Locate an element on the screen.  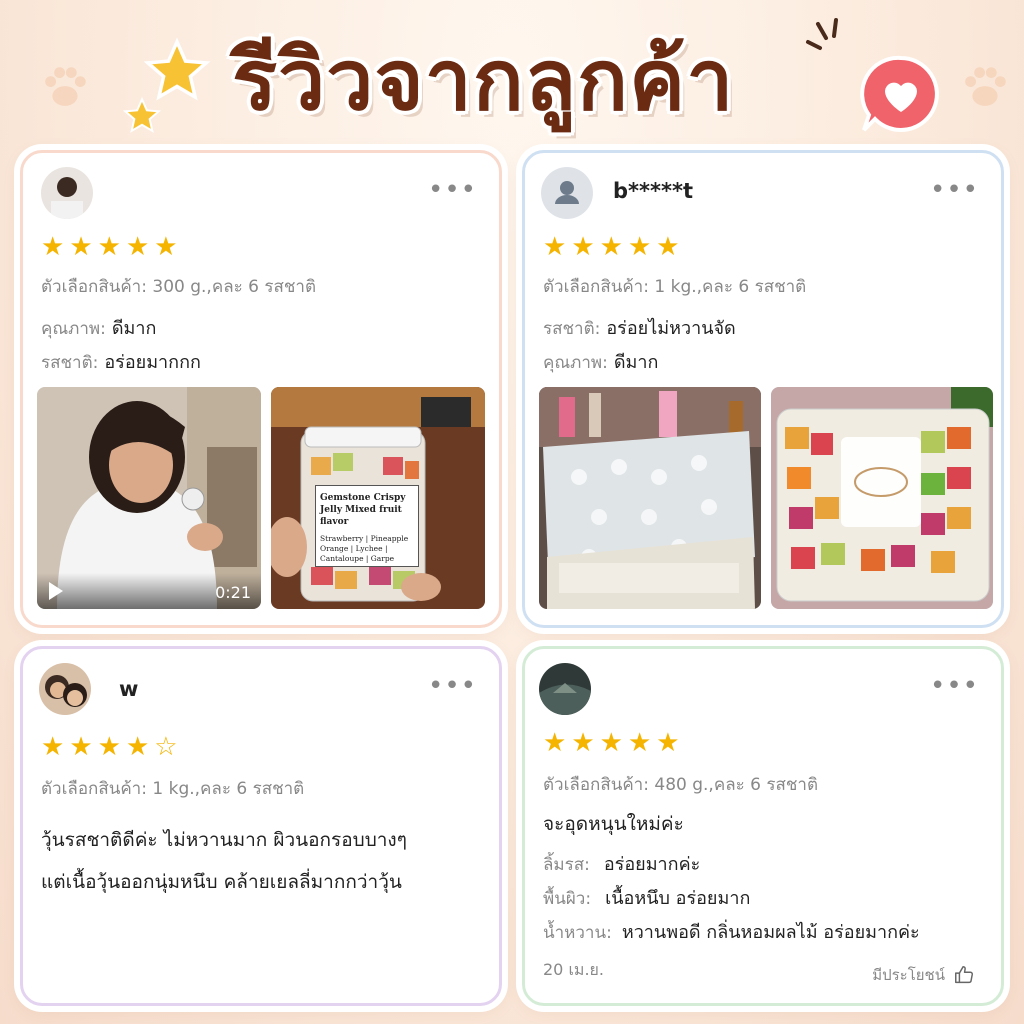
default-user-icon is located at coordinates (567, 193).